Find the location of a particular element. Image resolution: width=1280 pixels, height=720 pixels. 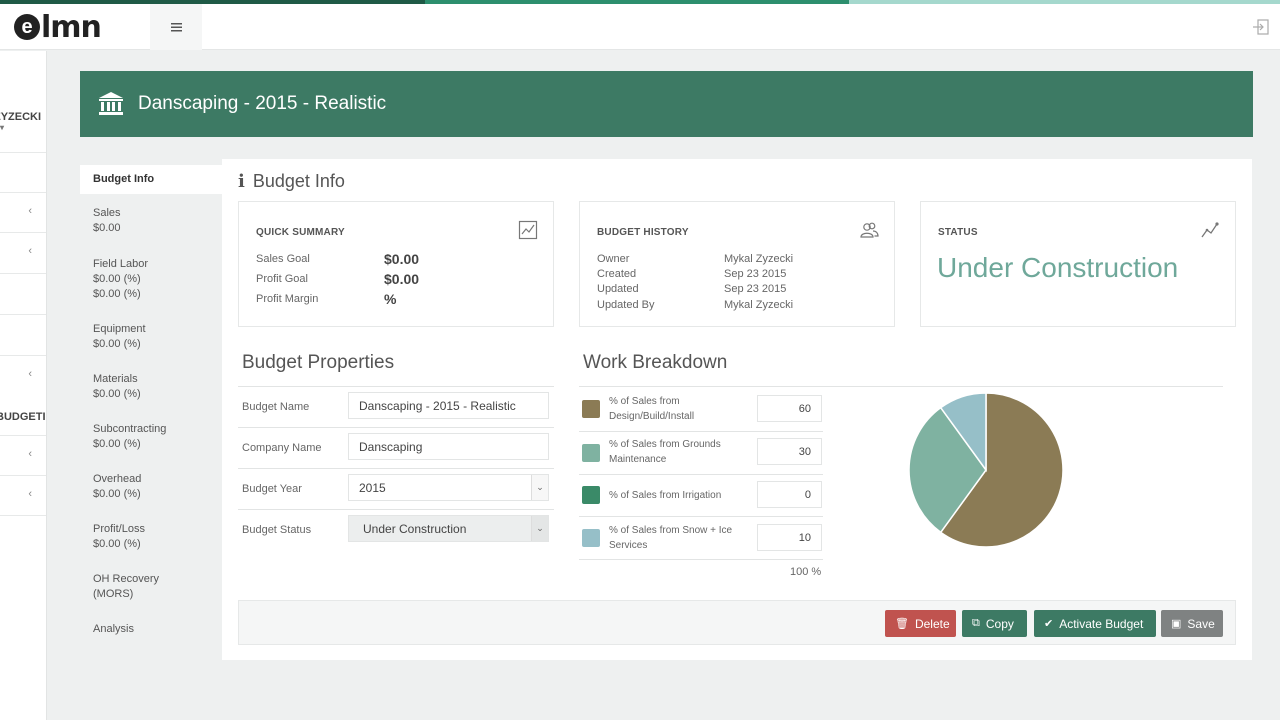

save-button: ▣ Save is located at coordinates (1192, 623).